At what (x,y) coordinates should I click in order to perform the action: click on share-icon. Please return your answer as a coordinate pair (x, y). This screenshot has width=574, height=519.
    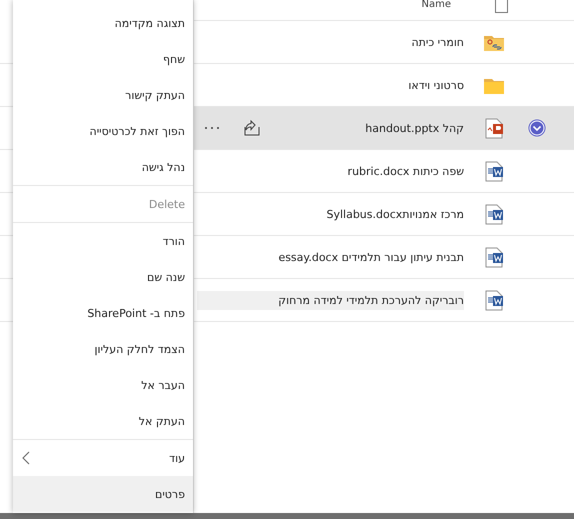
    Looking at the image, I should click on (251, 128).